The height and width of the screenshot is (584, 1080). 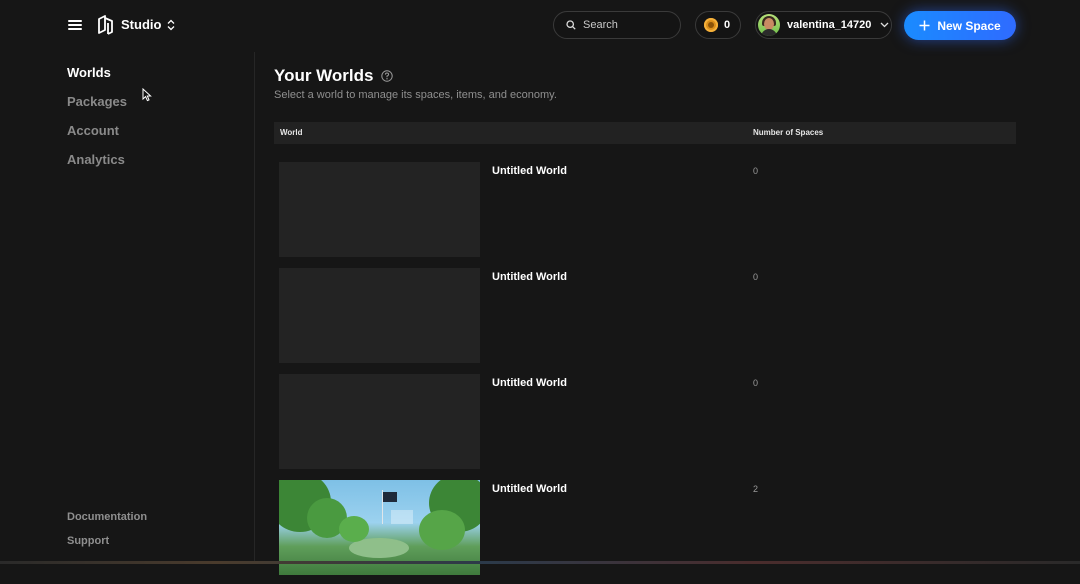 I want to click on user-menu: valentina_14720, so click(x=823, y=25).